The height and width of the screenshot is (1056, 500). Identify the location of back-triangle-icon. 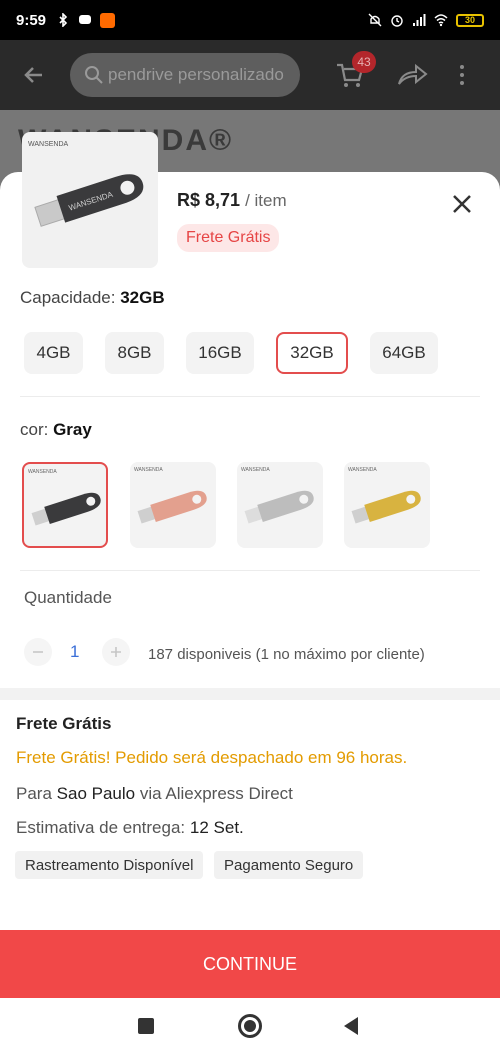
(351, 1026).